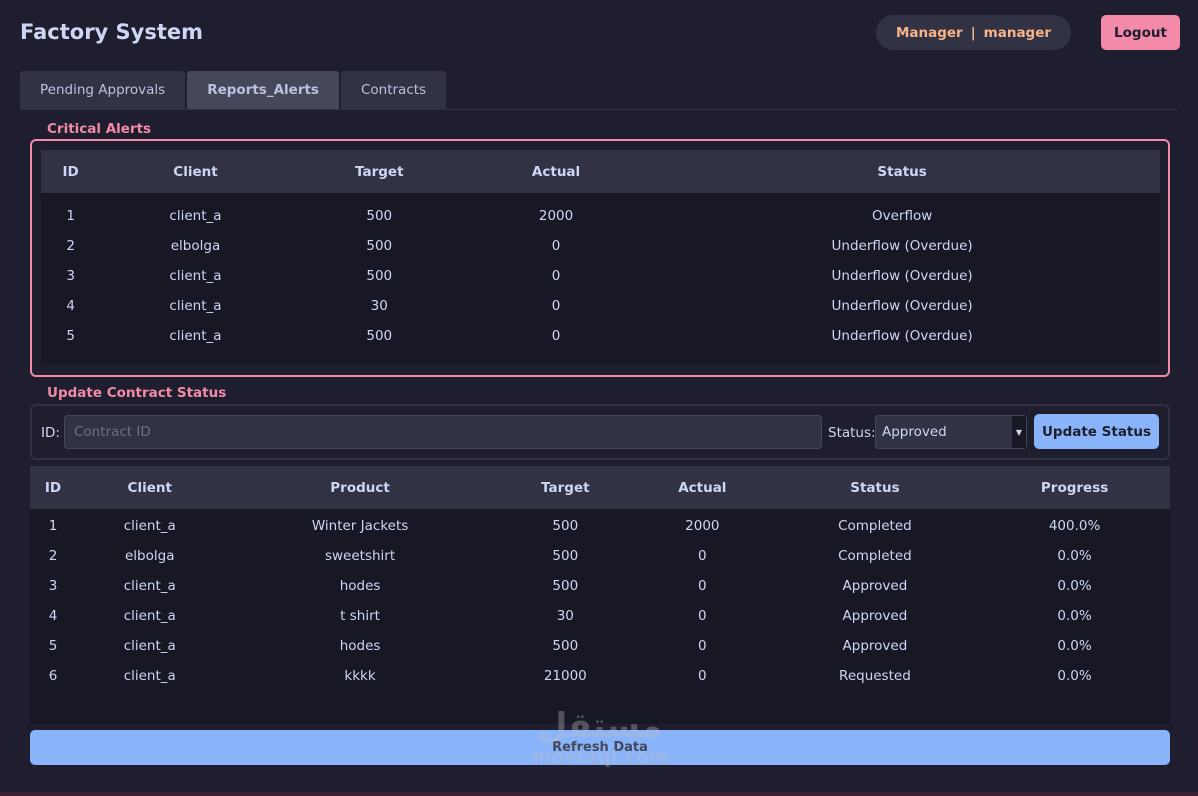  I want to click on cell-id: 3, so click(53, 586).